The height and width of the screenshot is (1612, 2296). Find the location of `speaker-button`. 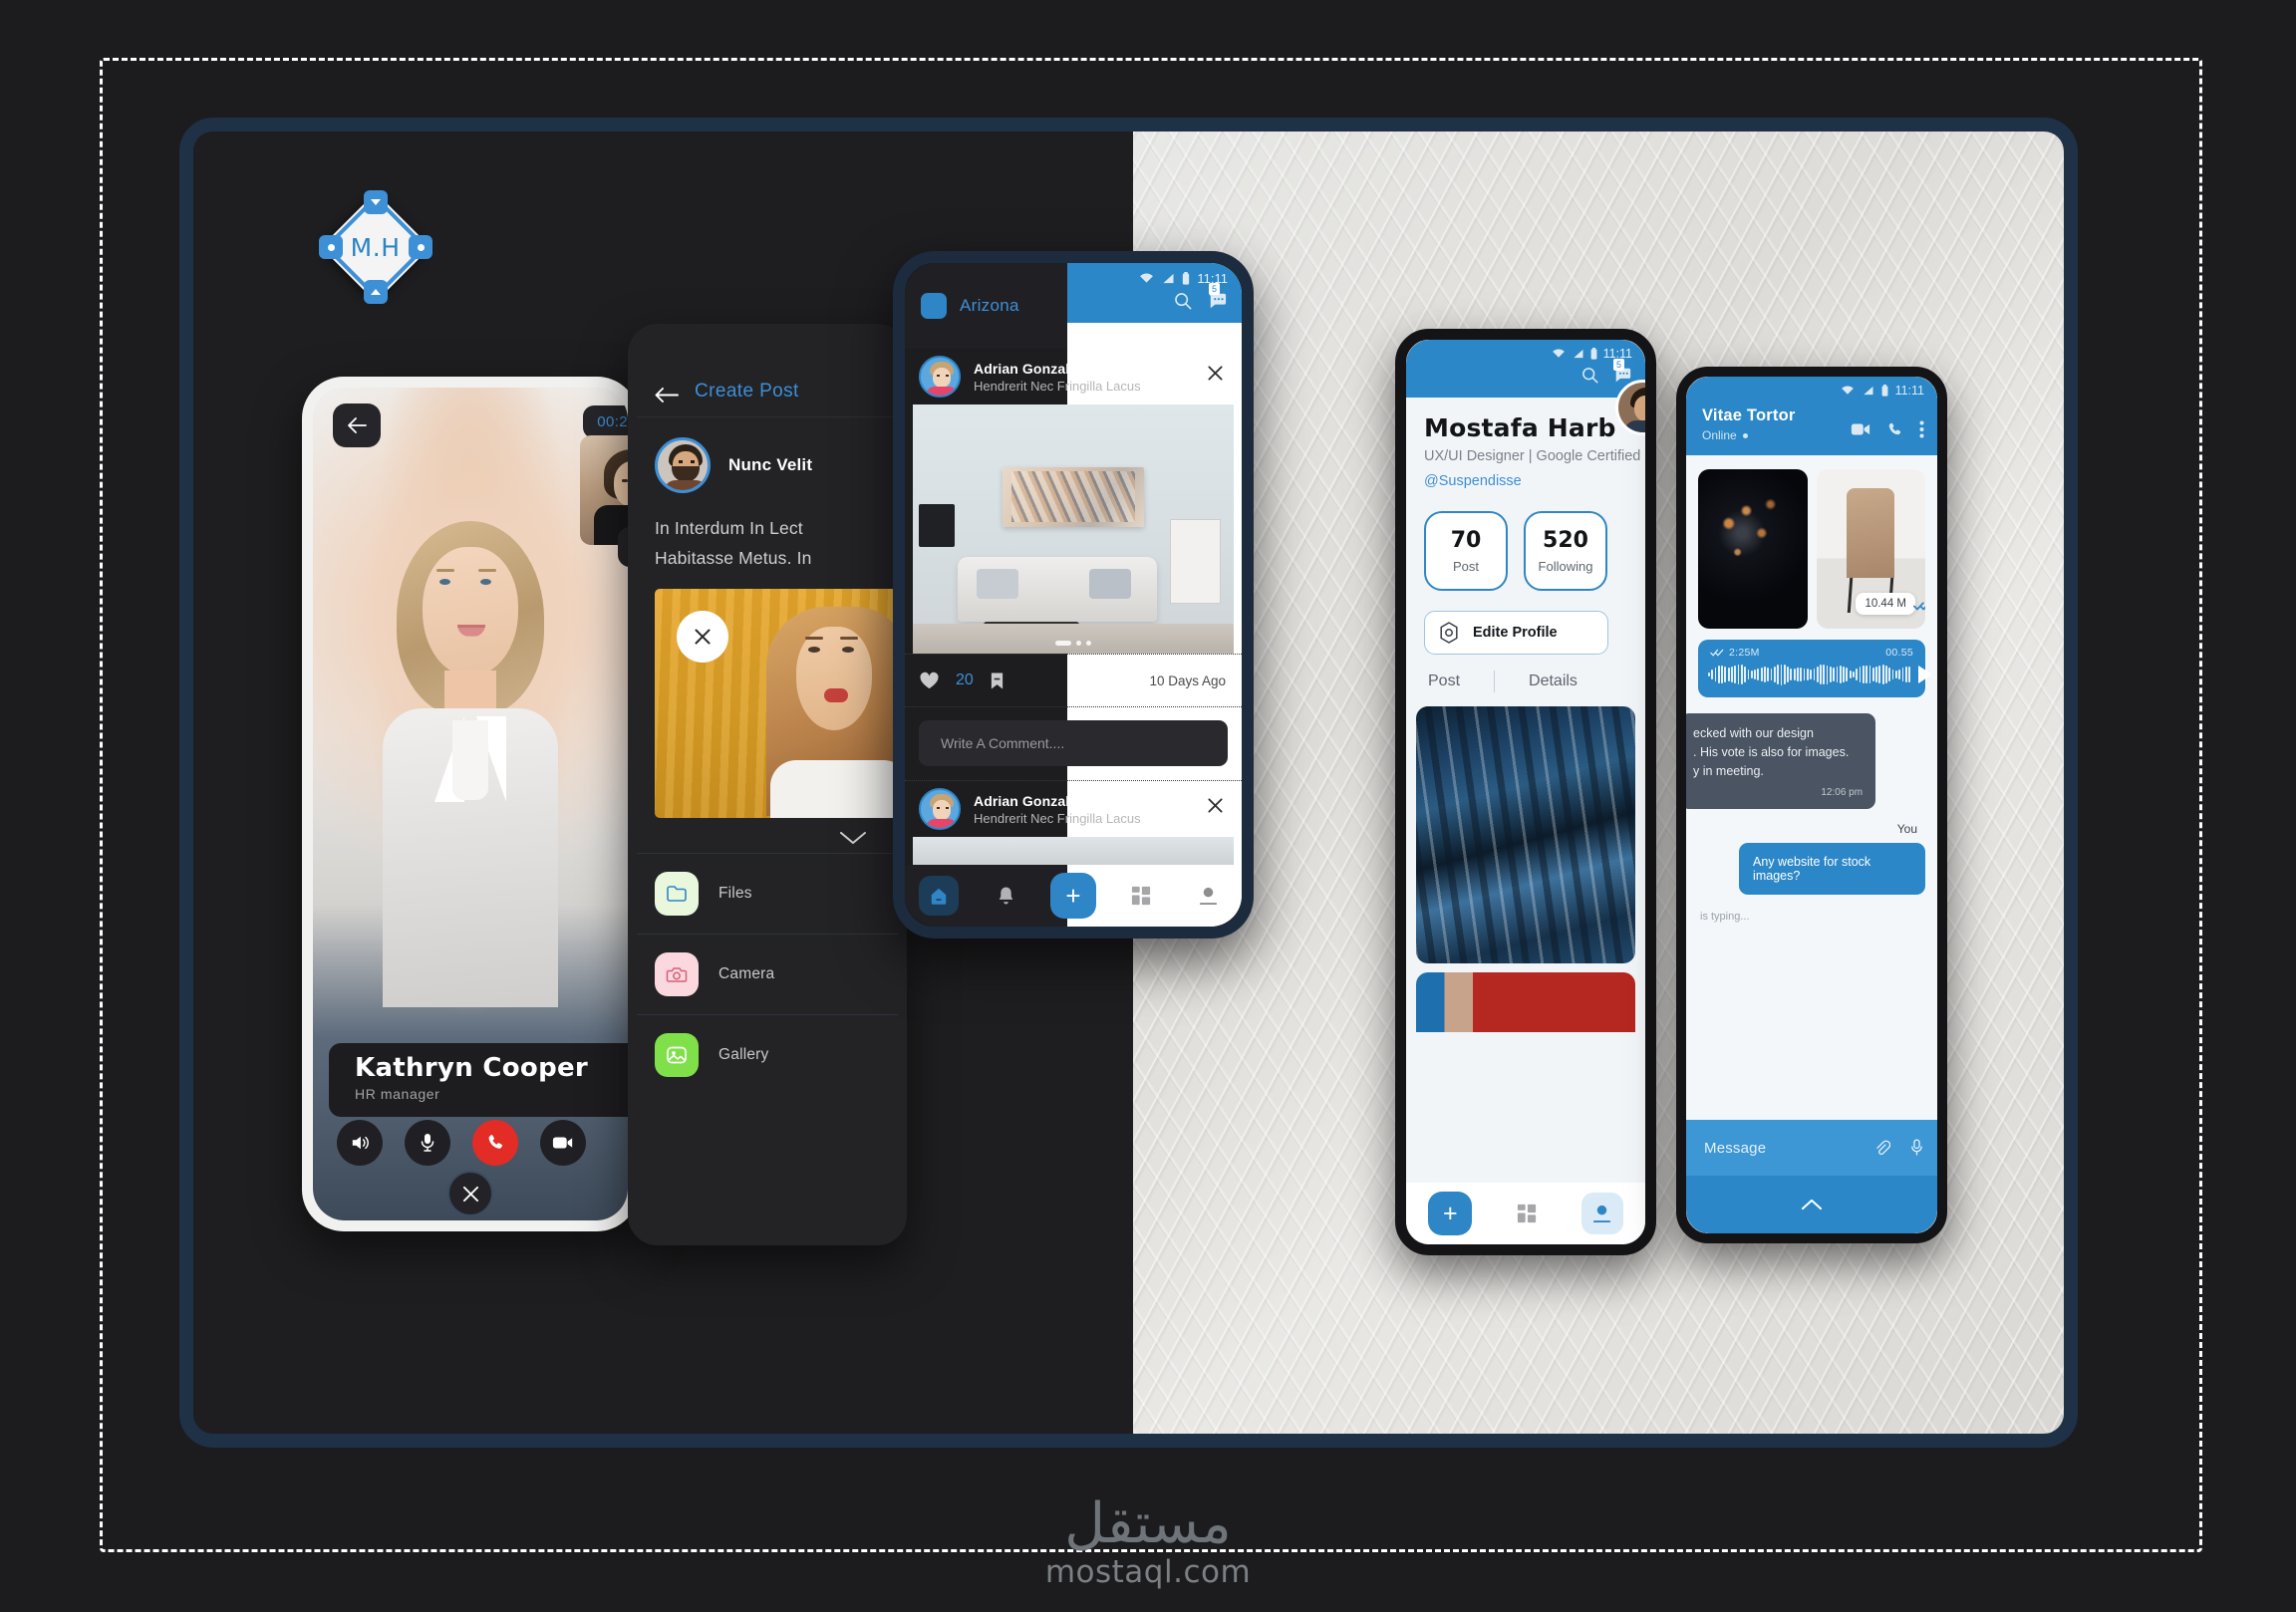

speaker-button is located at coordinates (360, 1143).